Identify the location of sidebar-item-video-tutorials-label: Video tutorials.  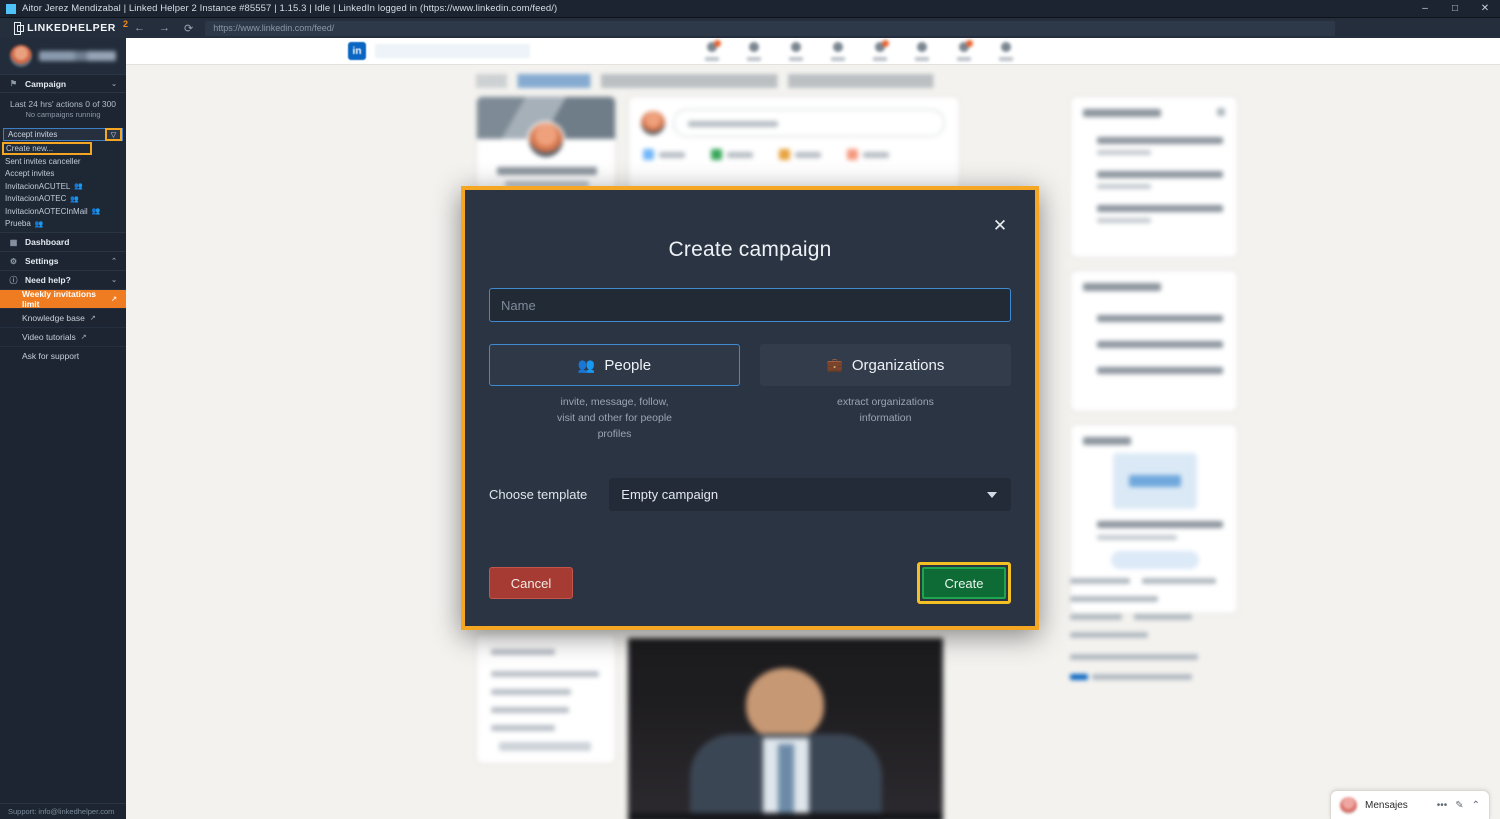
(49, 337).